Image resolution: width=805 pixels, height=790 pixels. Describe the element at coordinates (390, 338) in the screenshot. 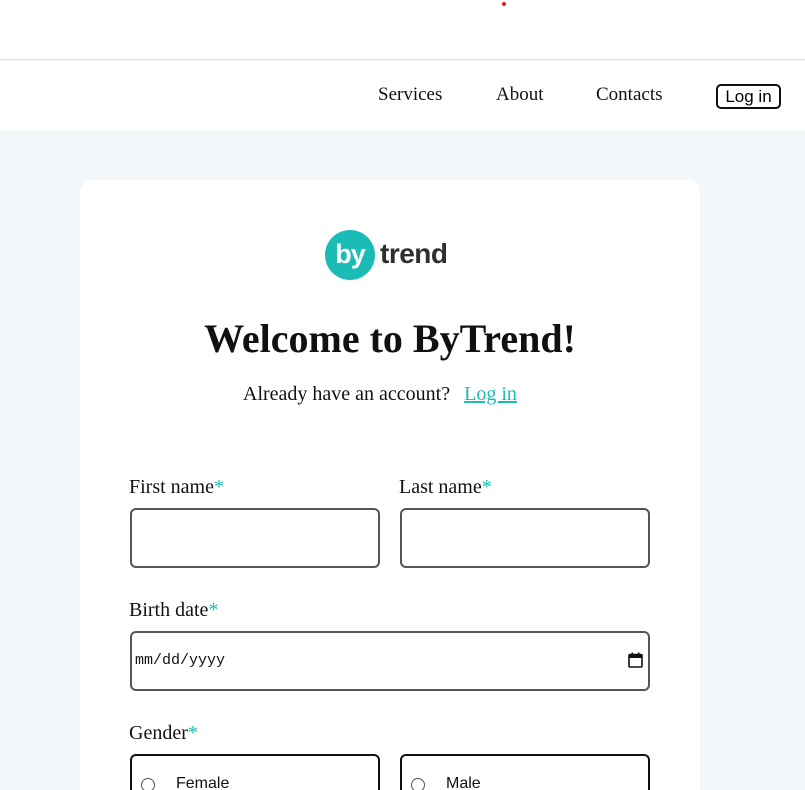

I see `page-title: Welcome to ByTrend!` at that location.